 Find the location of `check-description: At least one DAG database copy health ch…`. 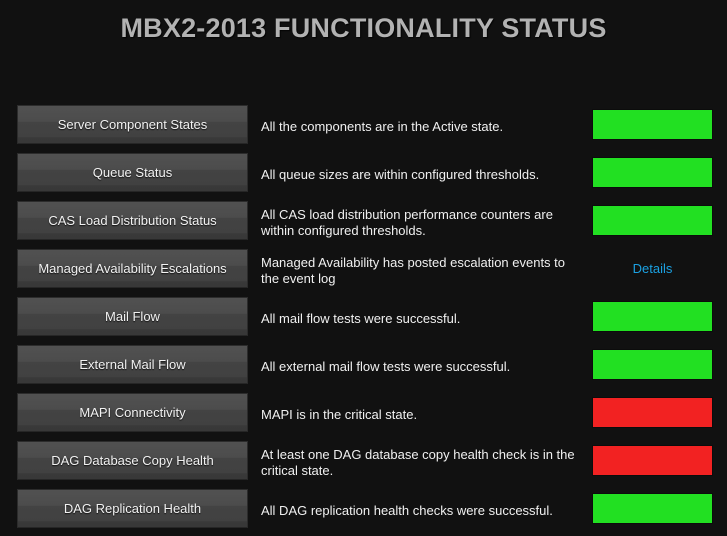

check-description: At least one DAG database copy health ch… is located at coordinates (418, 462).